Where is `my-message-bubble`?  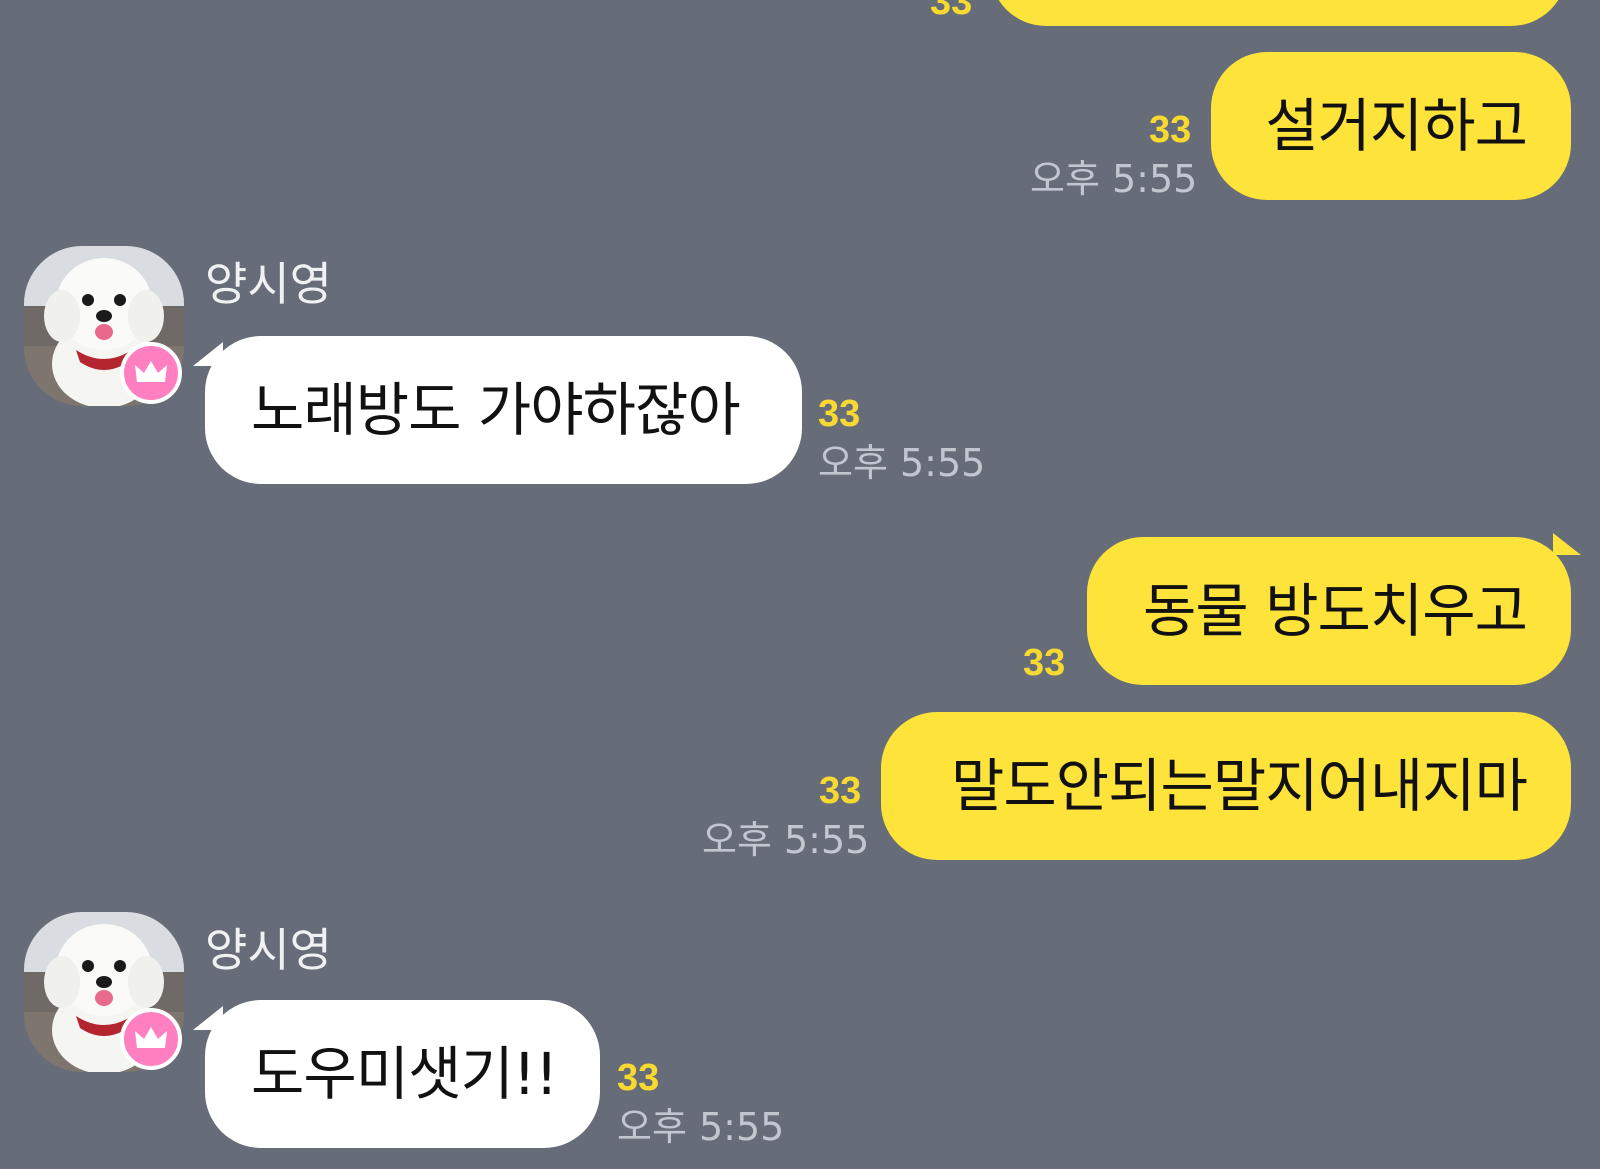 my-message-bubble is located at coordinates (1278, 13).